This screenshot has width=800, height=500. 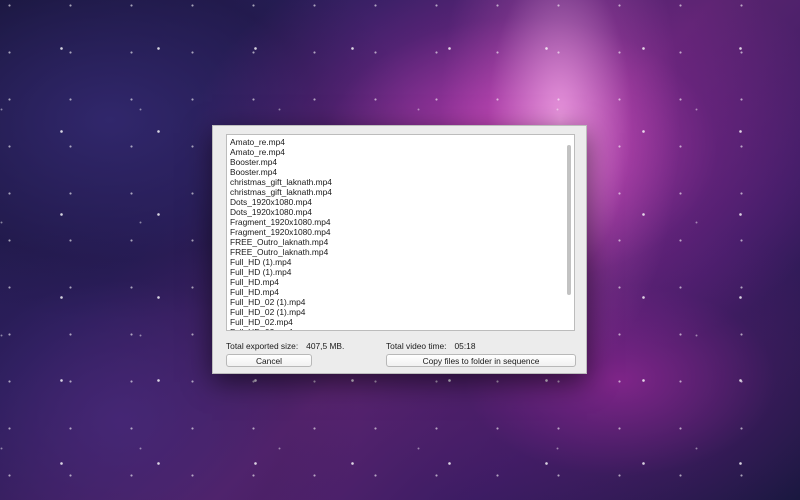 I want to click on total-size-label: Total exported size:, so click(x=262, y=346).